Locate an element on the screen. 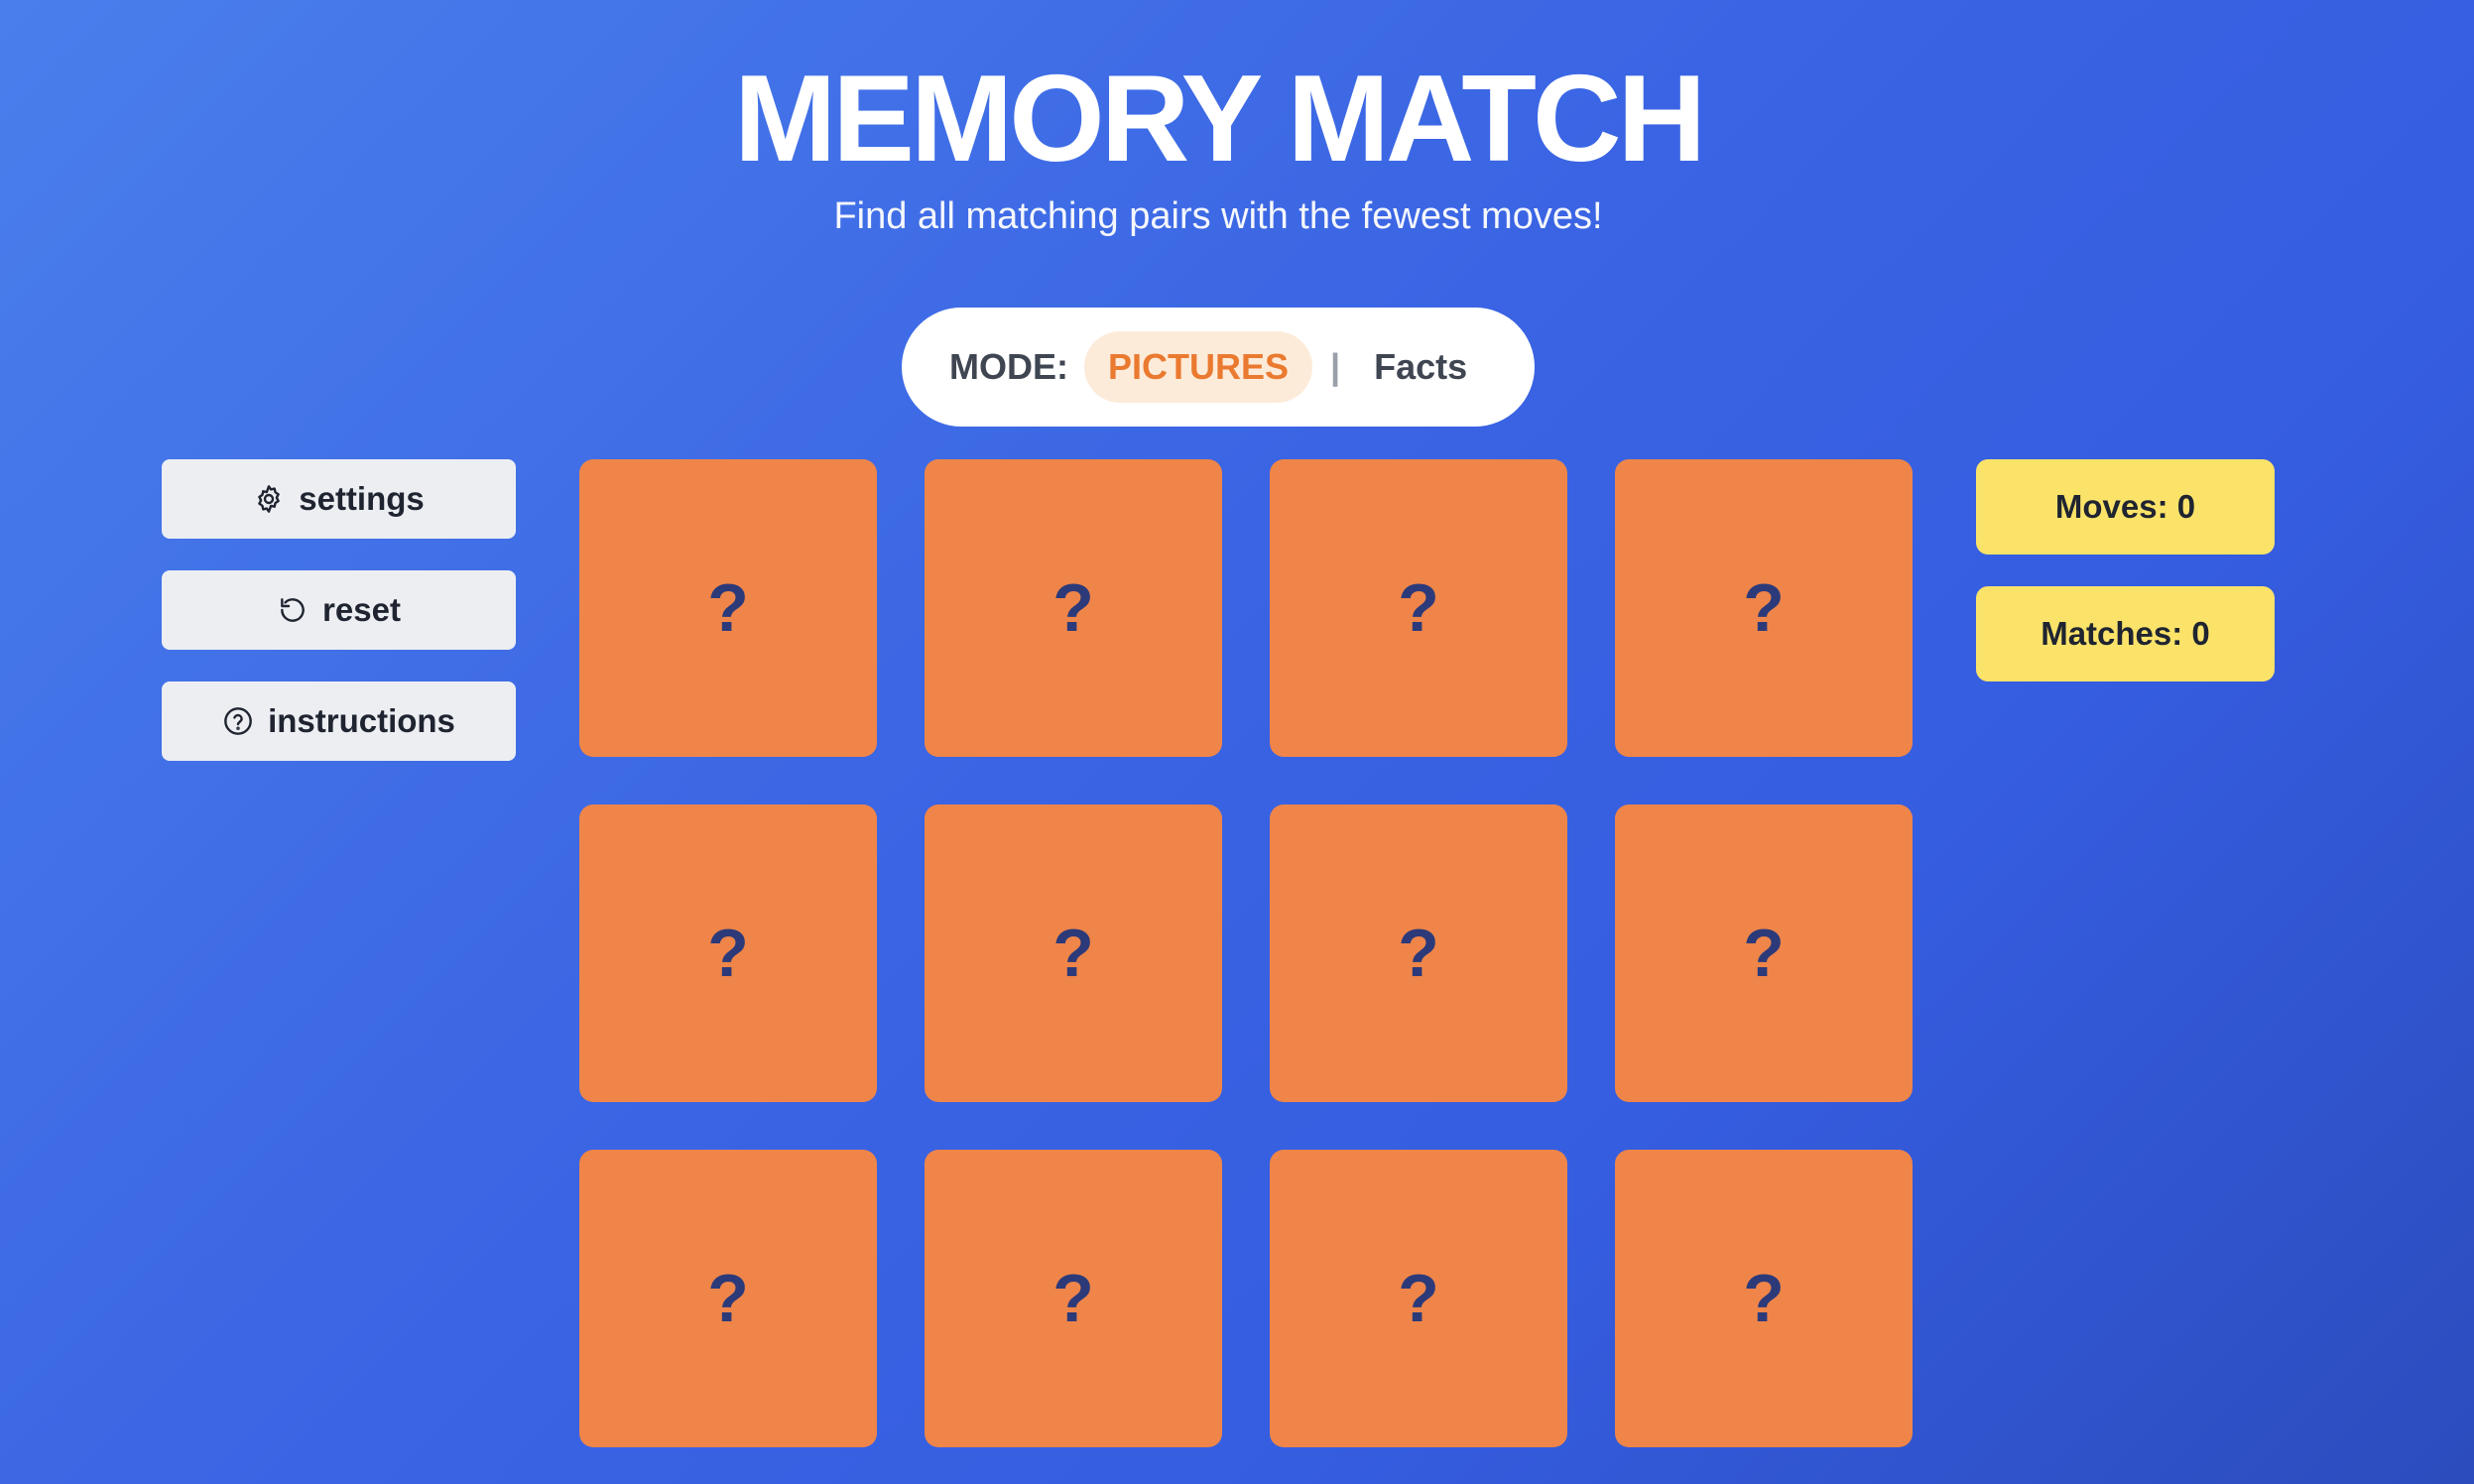  settings-button-label: settings is located at coordinates (362, 498).